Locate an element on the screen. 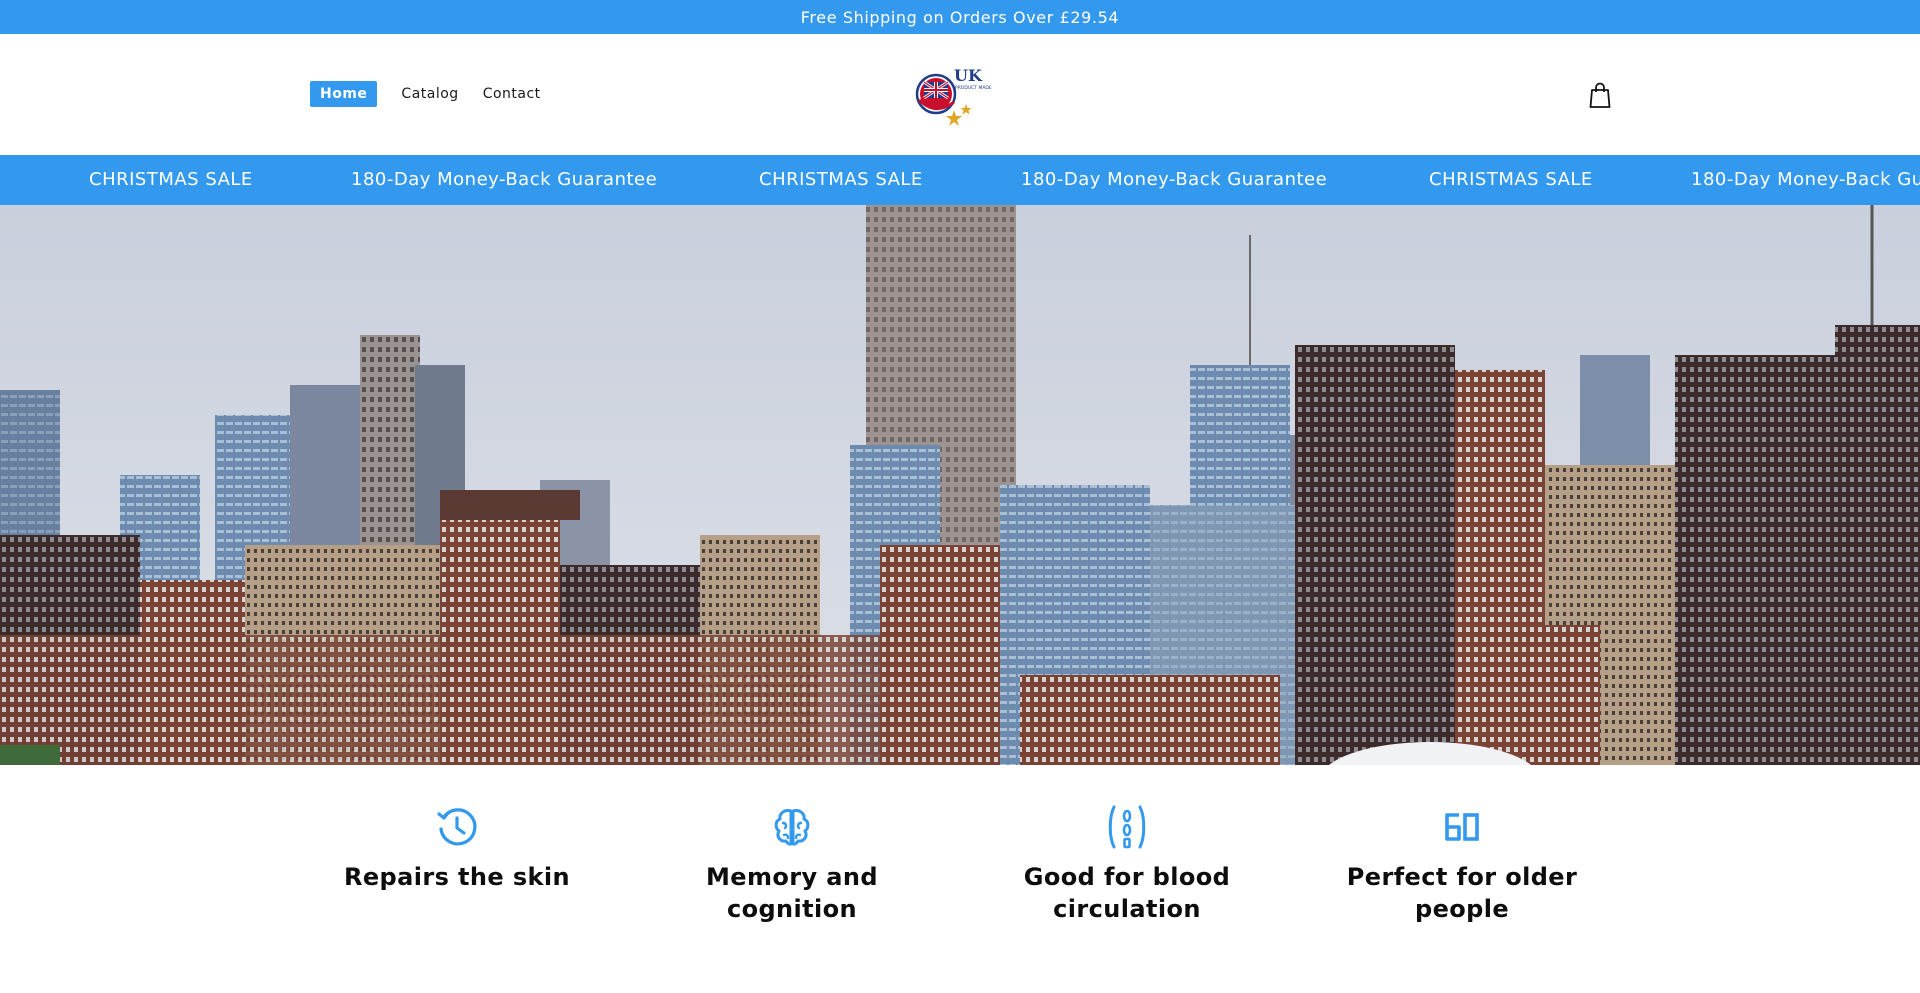  logo-text-sub: PRODUCT MADE is located at coordinates (973, 88).